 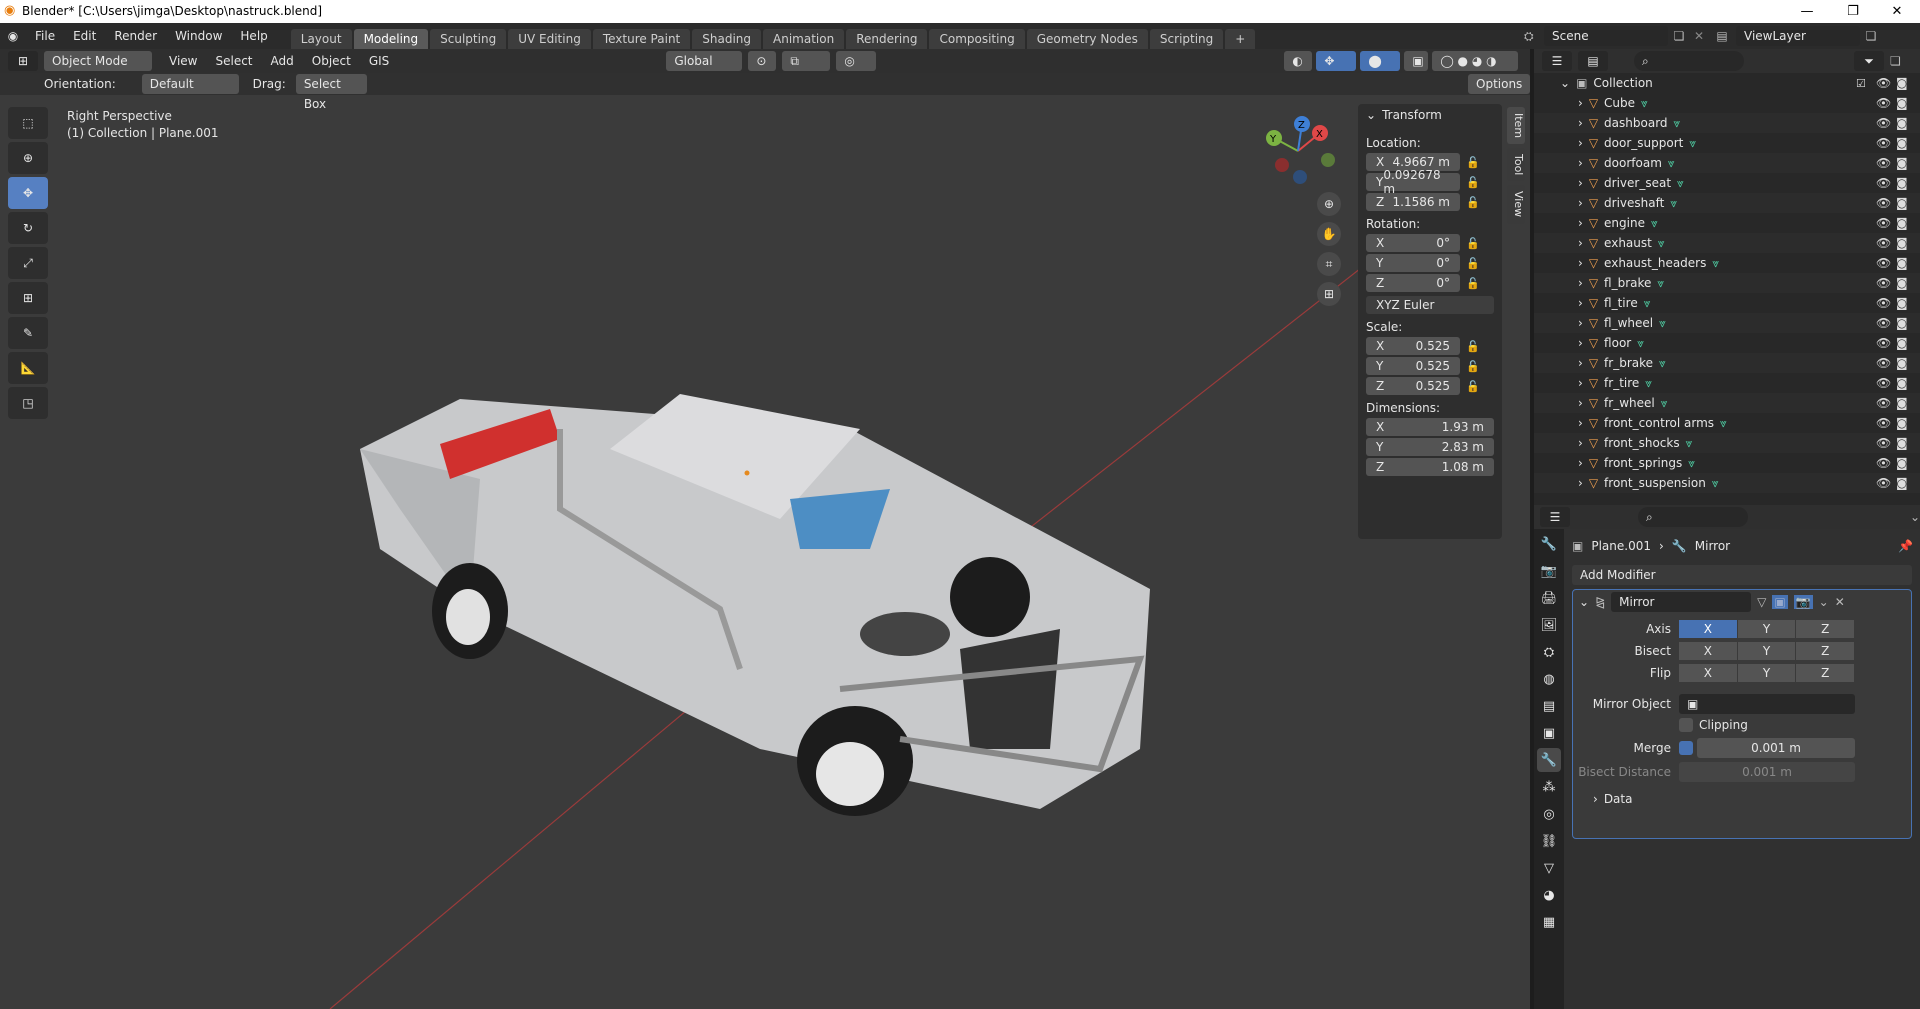 What do you see at coordinates (1329, 204) in the screenshot?
I see `zoom-icon: ⊕` at bounding box center [1329, 204].